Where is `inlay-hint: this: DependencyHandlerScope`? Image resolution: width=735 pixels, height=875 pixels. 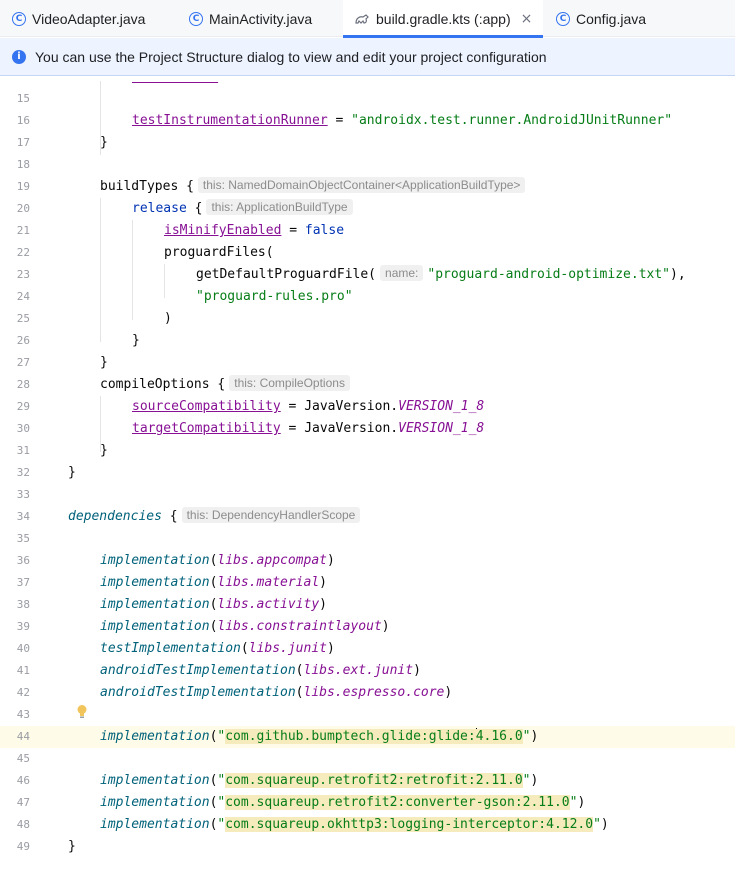 inlay-hint: this: DependencyHandlerScope is located at coordinates (271, 515).